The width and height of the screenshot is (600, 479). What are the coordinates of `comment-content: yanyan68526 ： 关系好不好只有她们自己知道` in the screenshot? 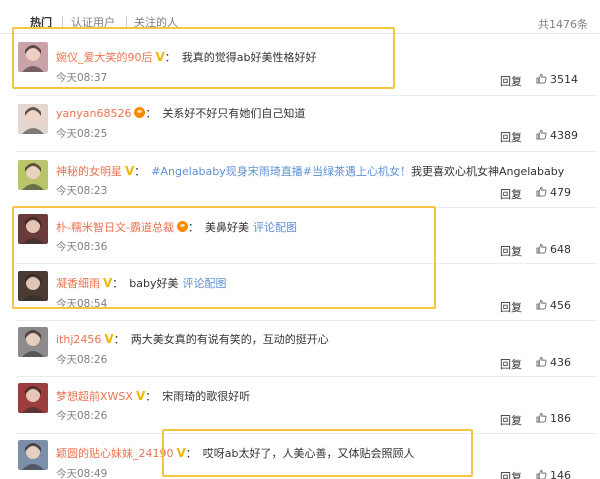 It's located at (180, 113).